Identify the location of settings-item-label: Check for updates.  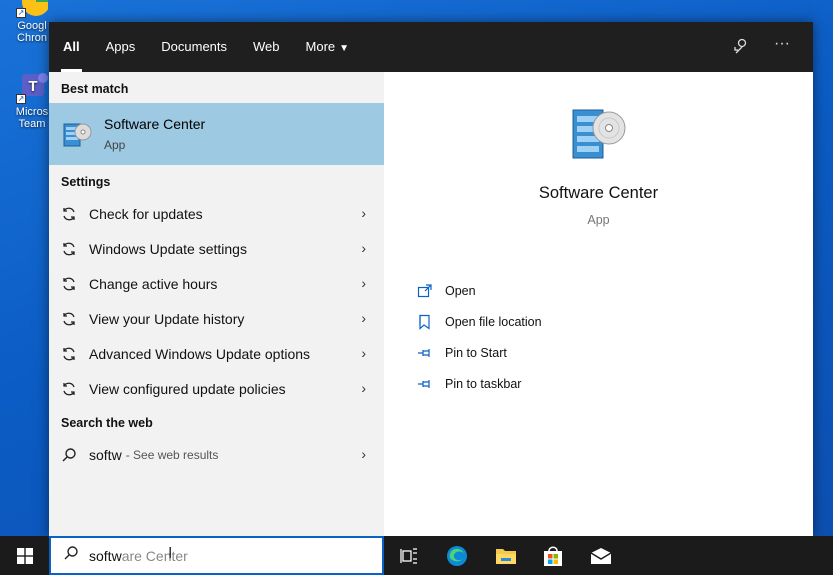
(146, 213).